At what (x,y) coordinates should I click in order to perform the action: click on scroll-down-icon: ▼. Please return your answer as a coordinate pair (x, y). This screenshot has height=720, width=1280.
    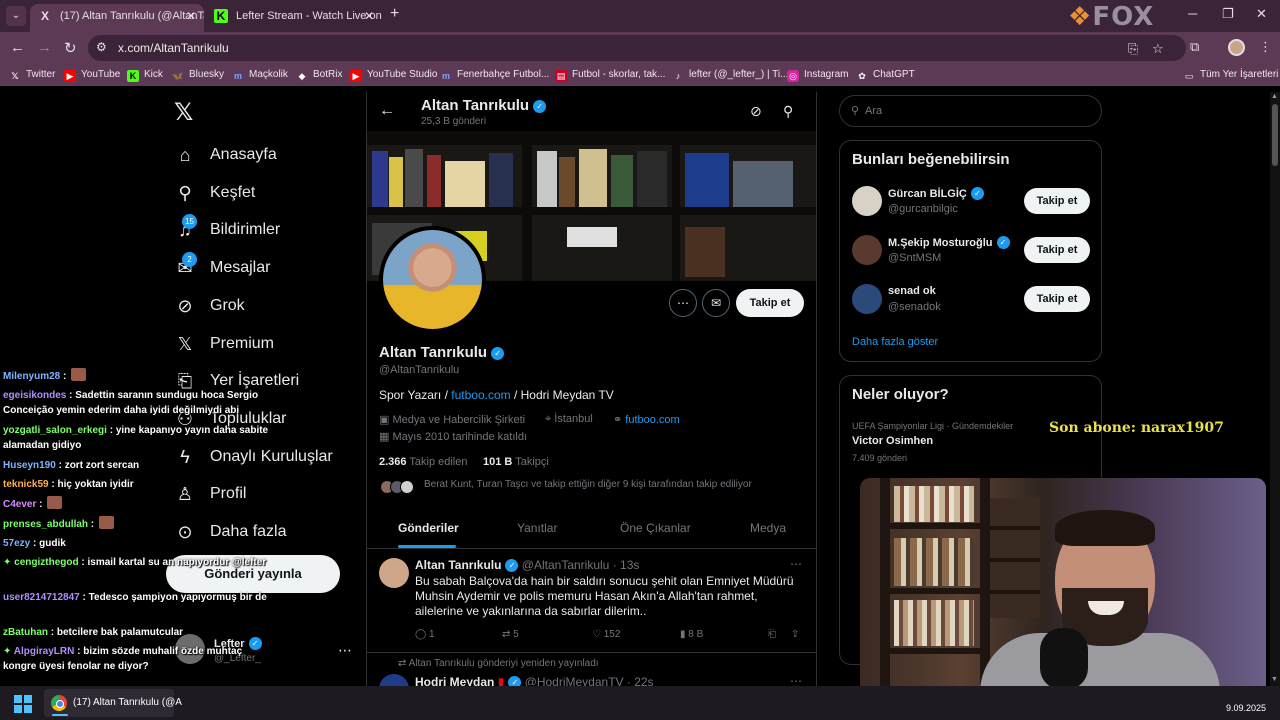
    Looking at the image, I should click on (1274, 679).